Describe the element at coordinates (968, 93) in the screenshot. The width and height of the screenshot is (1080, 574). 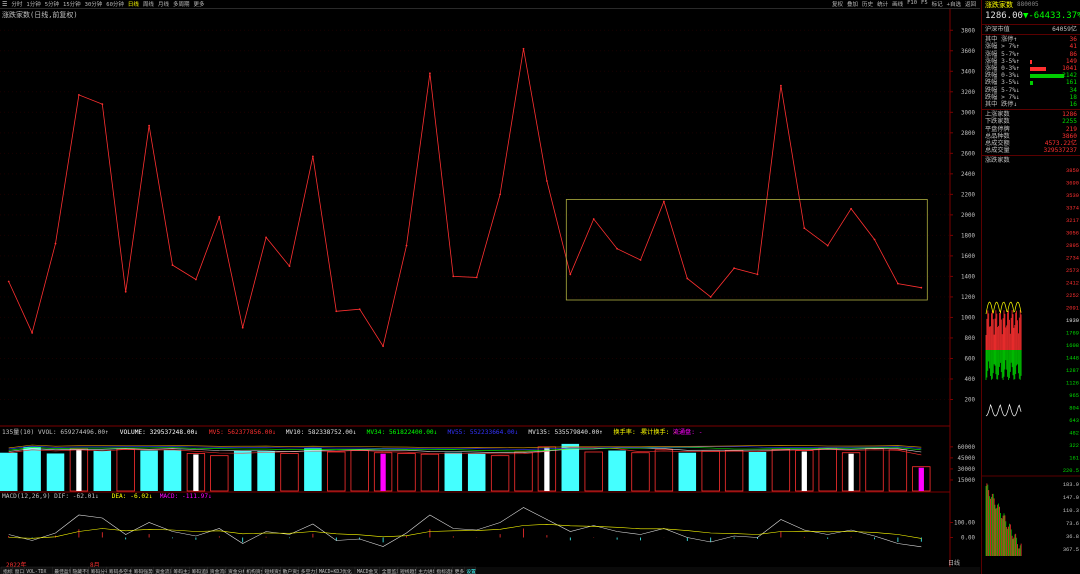
I see `y-tick-label: 3200` at that location.